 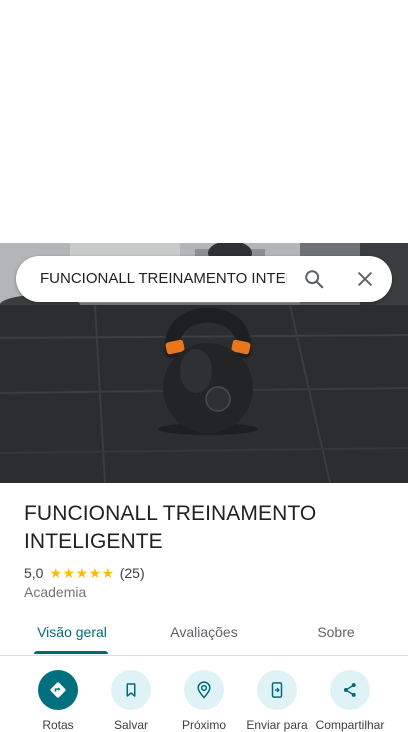 I want to click on tab-reviews: Avaliações, so click(x=204, y=633).